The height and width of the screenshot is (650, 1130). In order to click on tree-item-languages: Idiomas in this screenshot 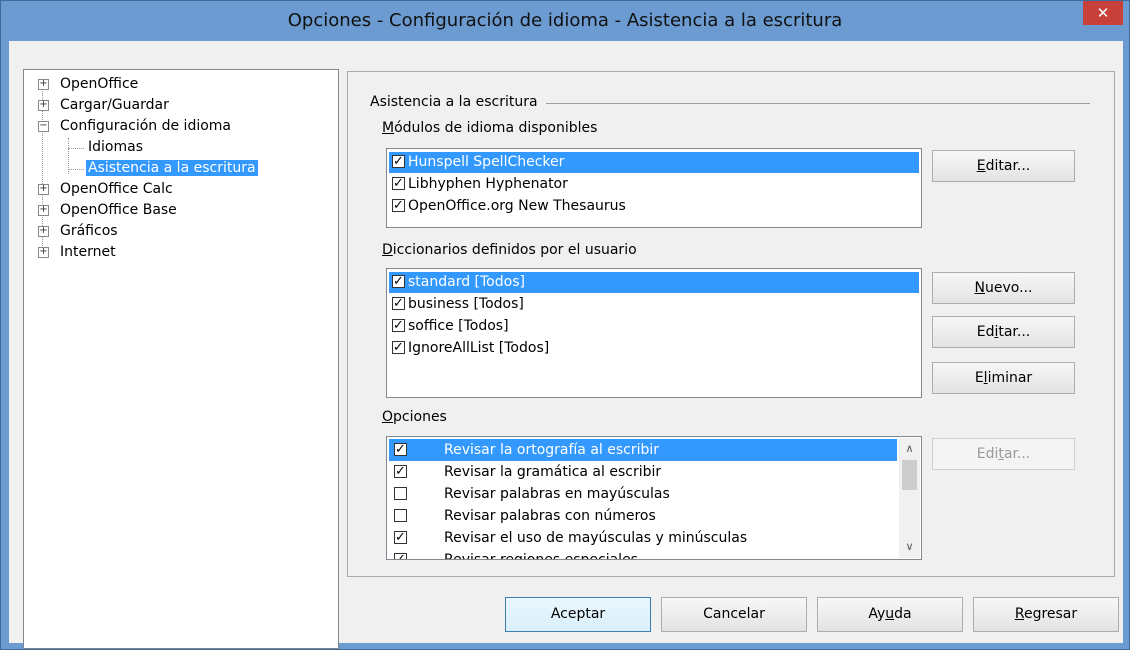, I will do `click(115, 147)`.